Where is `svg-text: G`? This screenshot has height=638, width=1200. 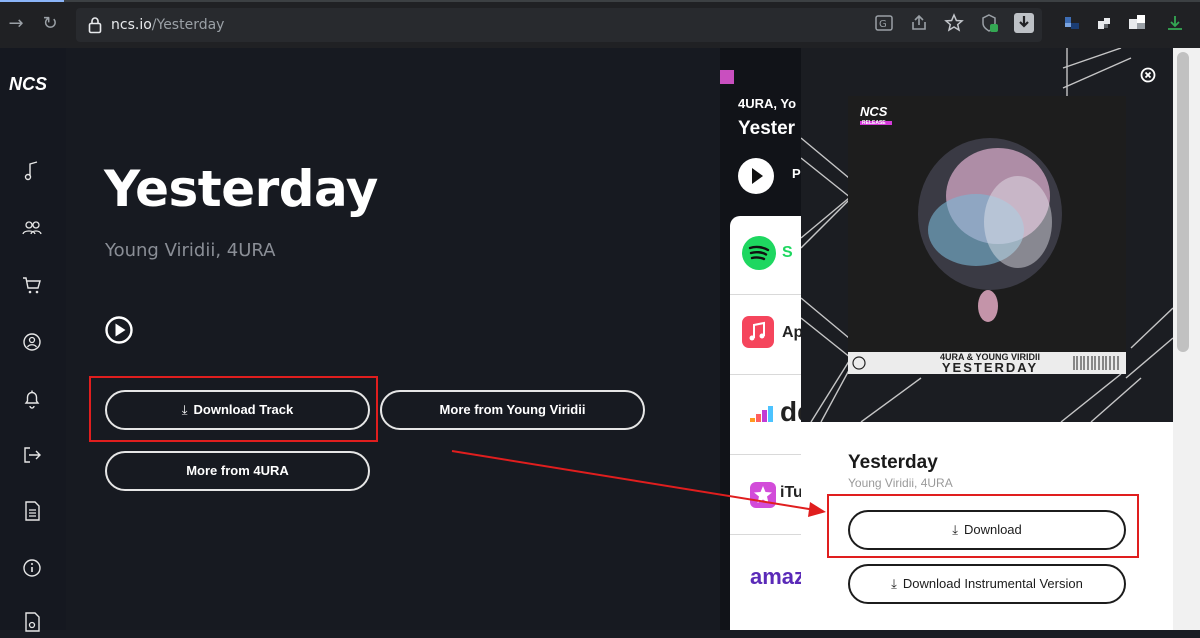 svg-text: G is located at coordinates (883, 24).